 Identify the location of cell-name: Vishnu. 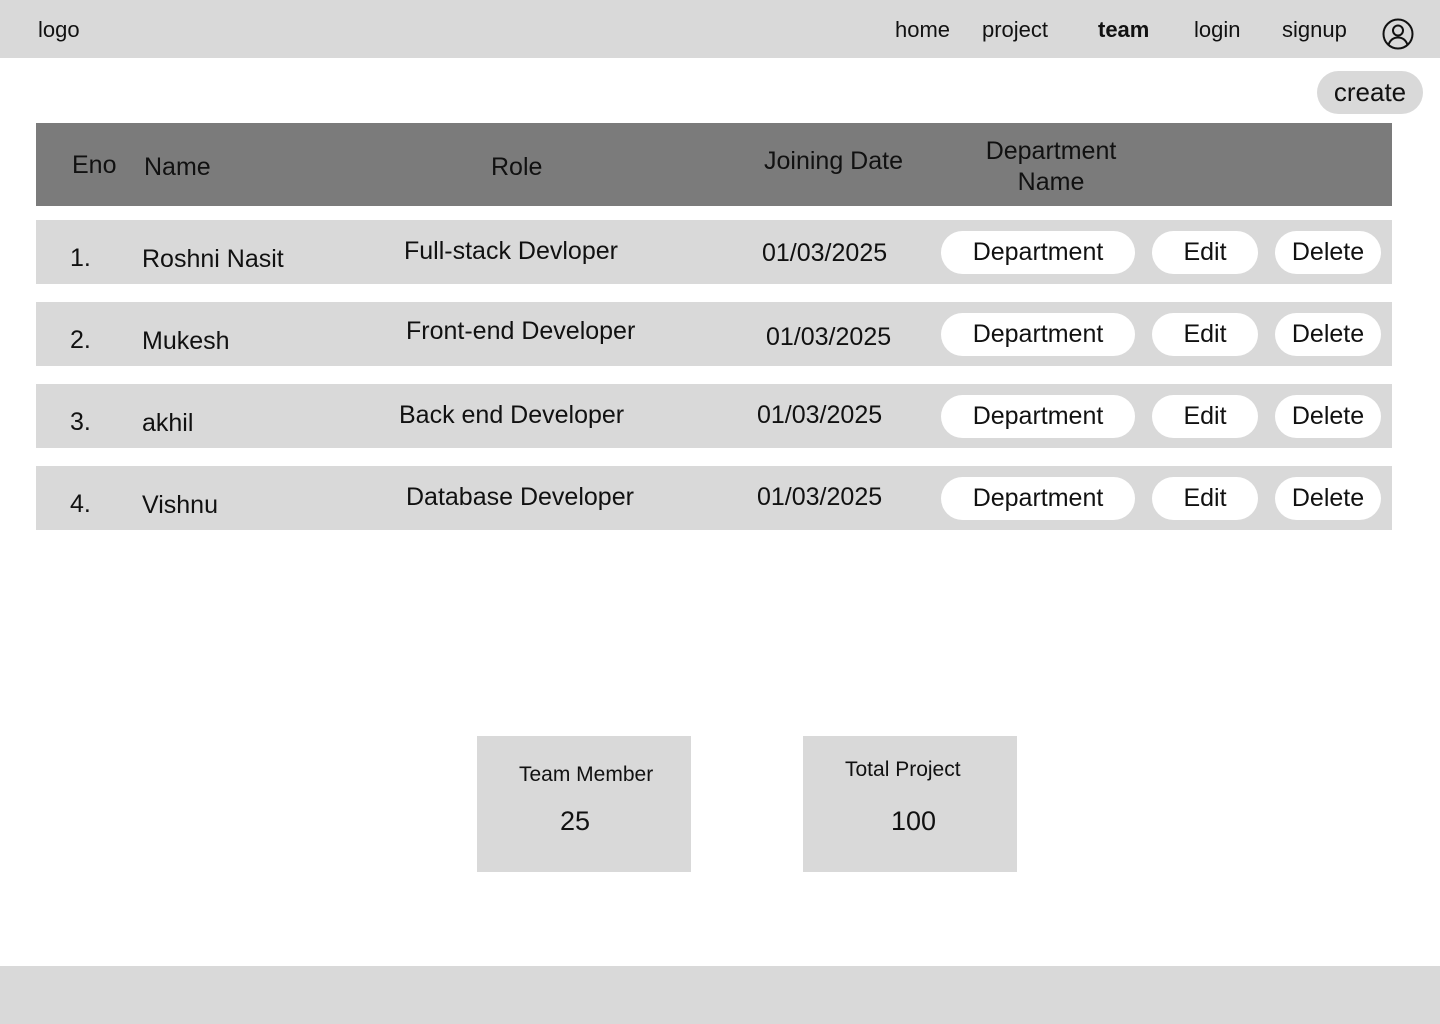
(180, 505).